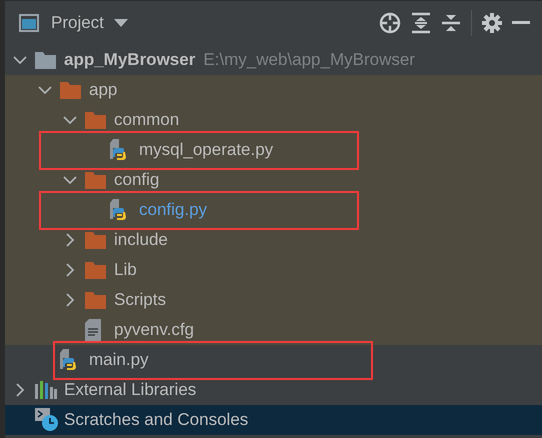  Describe the element at coordinates (93, 330) in the screenshot. I see `text-file-icon` at that location.